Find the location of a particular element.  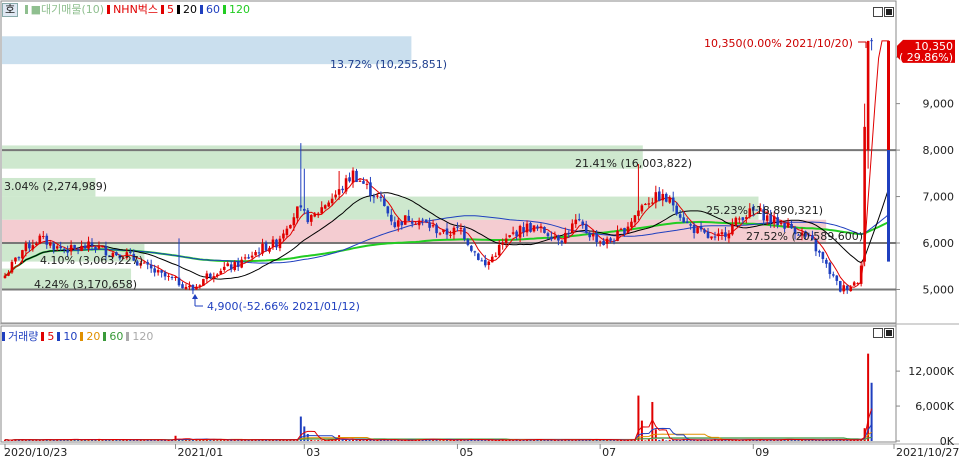

volume-legend-item-5: 120 is located at coordinates (139, 336).